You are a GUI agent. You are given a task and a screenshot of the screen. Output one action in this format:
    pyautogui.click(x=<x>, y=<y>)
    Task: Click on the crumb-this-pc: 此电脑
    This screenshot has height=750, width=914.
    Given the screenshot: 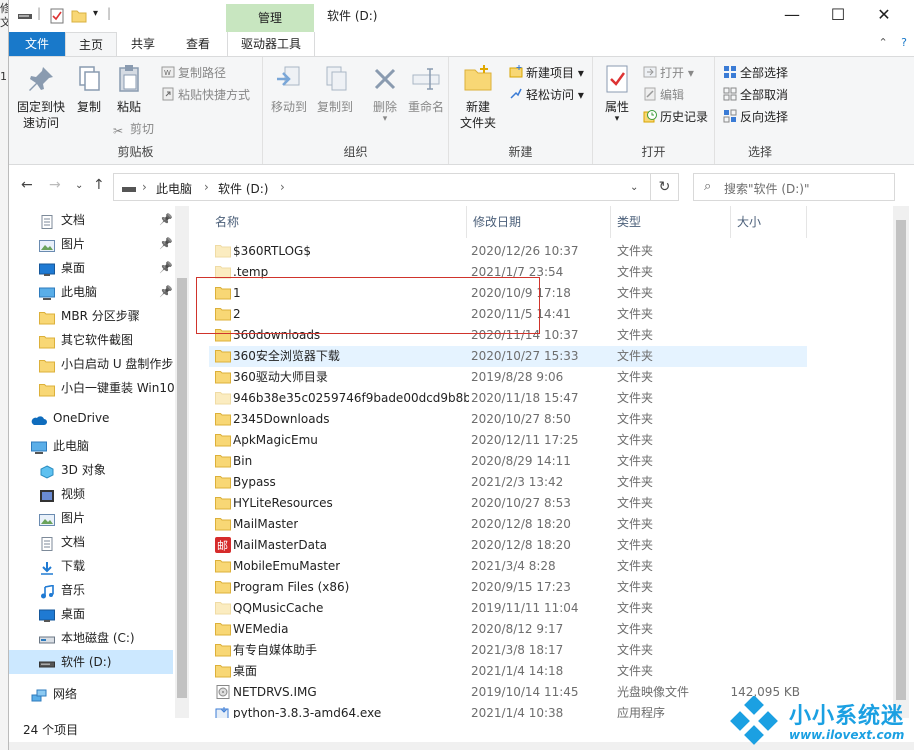 What is the action you would take?
    pyautogui.click(x=174, y=188)
    